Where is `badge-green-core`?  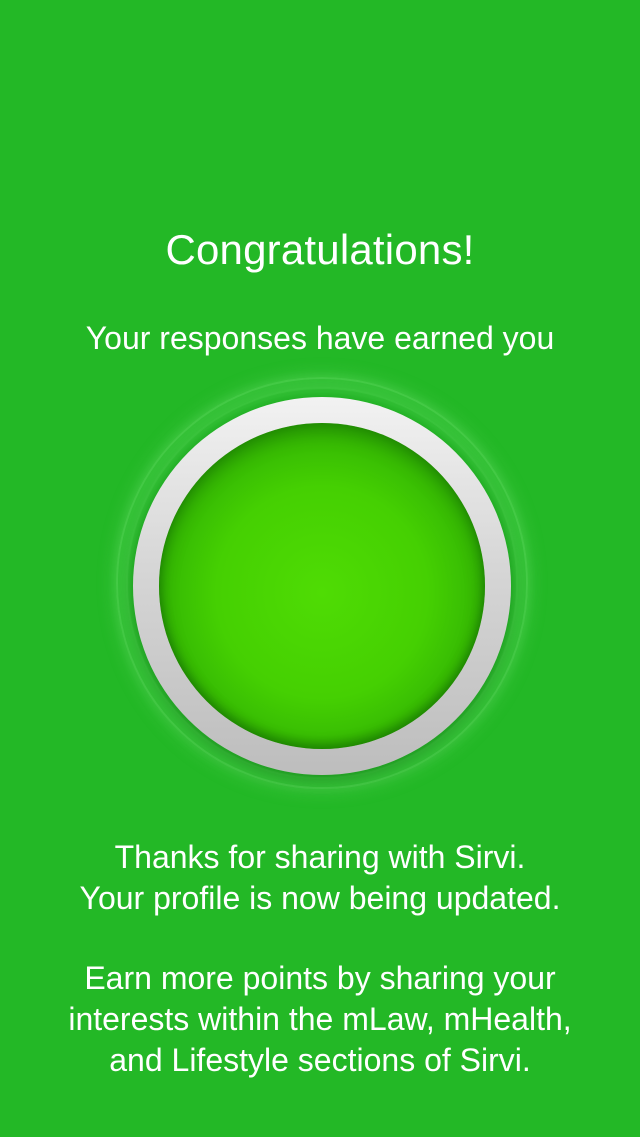
badge-green-core is located at coordinates (322, 586).